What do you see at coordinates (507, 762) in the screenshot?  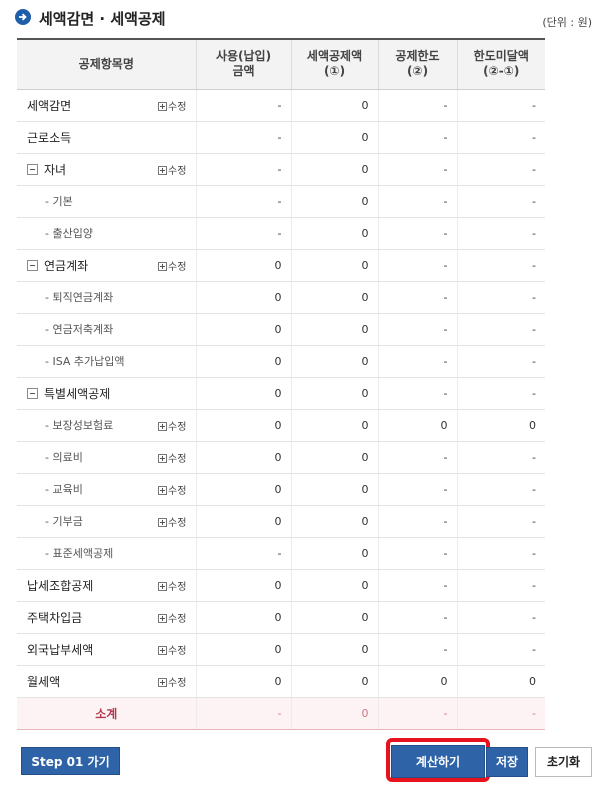 I see `save-button: 저장` at bounding box center [507, 762].